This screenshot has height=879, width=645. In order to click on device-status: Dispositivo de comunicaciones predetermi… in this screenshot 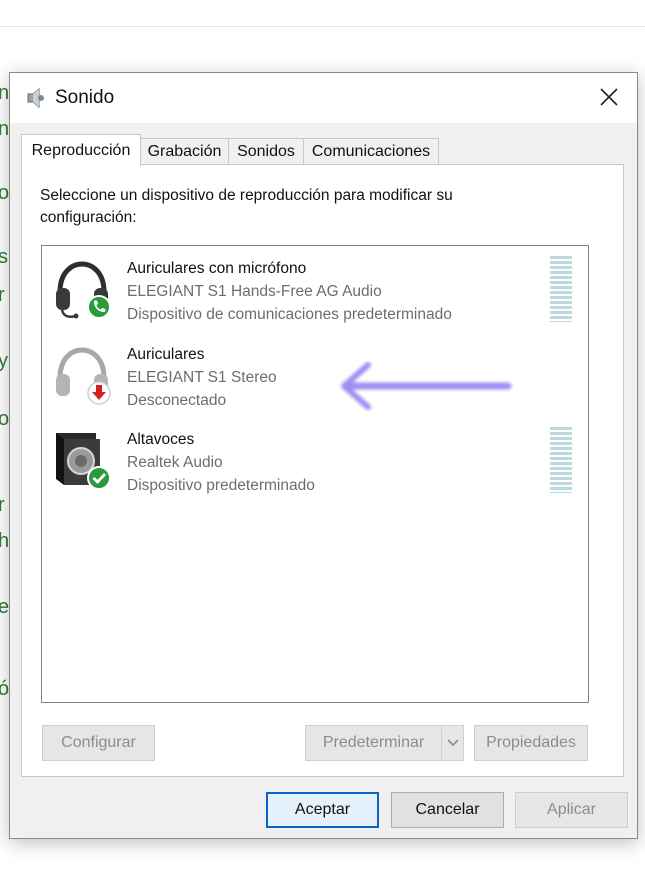, I will do `click(289, 314)`.